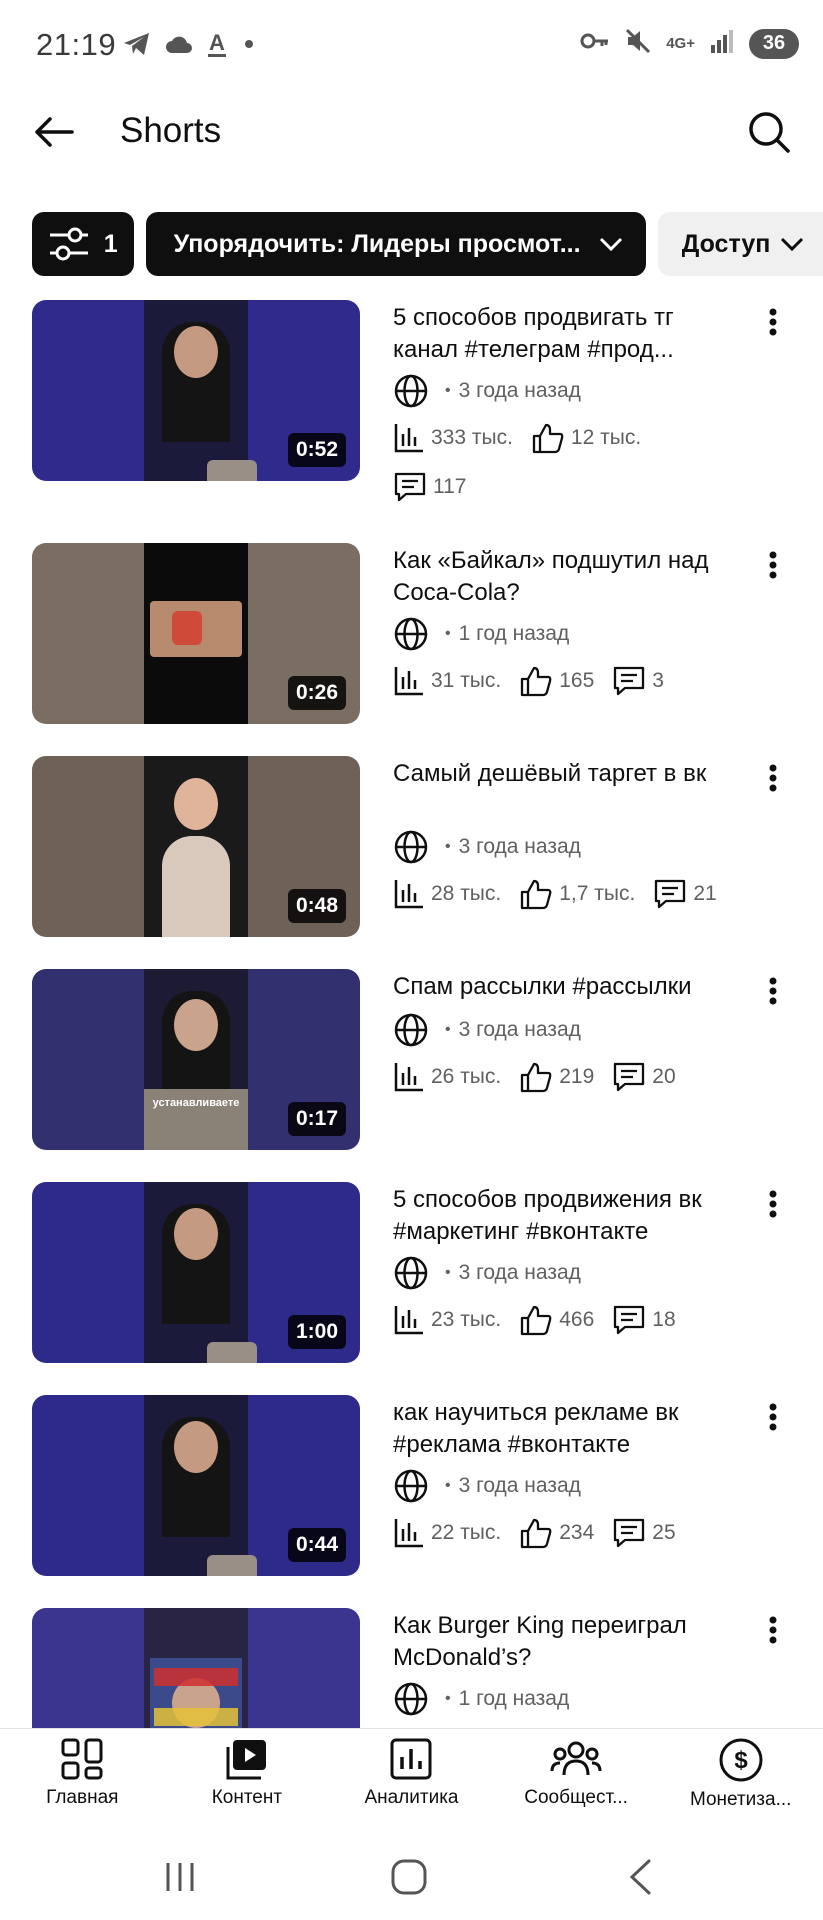 This screenshot has width=823, height=1920. I want to click on filter-button: 1, so click(83, 244).